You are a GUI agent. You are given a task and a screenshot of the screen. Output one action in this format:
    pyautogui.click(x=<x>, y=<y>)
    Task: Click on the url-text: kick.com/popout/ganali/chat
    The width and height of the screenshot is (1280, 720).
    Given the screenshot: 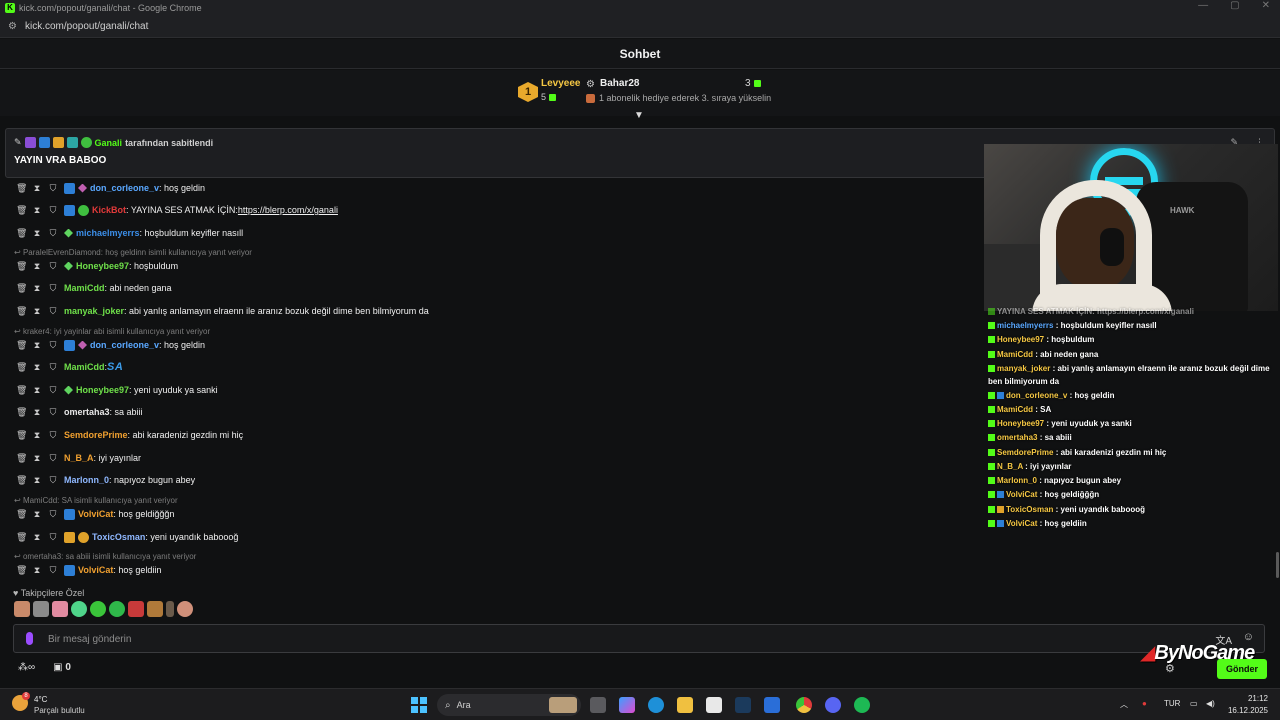 What is the action you would take?
    pyautogui.click(x=86, y=26)
    